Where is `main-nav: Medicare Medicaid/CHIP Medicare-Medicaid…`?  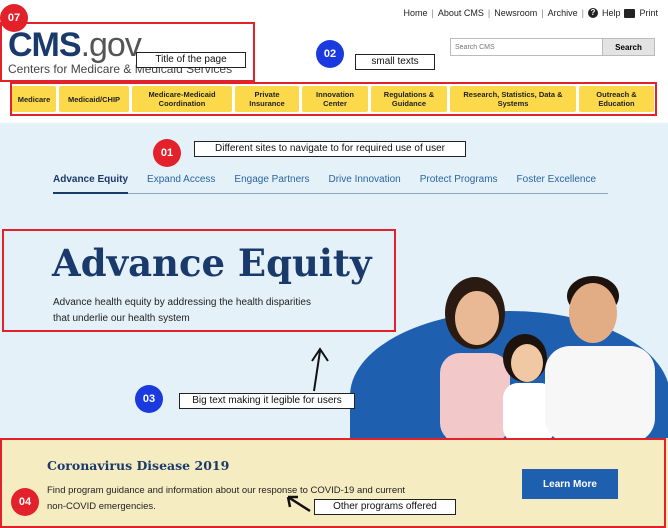 main-nav: Medicare Medicaid/CHIP Medicare-Medicaid… is located at coordinates (333, 99).